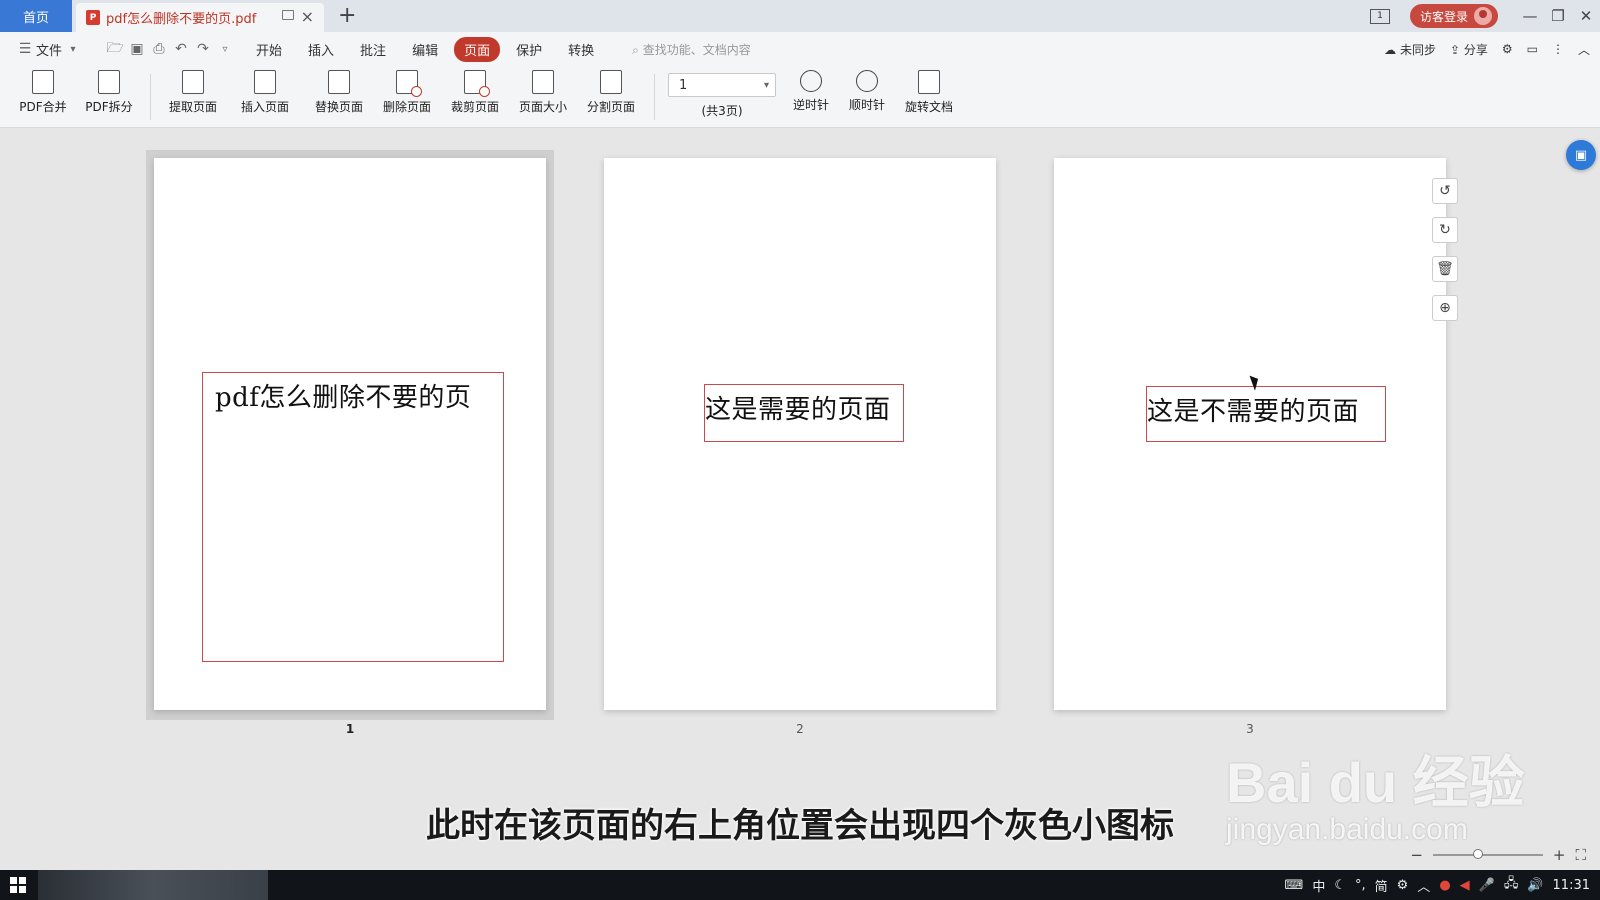 The image size is (1600, 900). I want to click on avatar, so click(1483, 16).